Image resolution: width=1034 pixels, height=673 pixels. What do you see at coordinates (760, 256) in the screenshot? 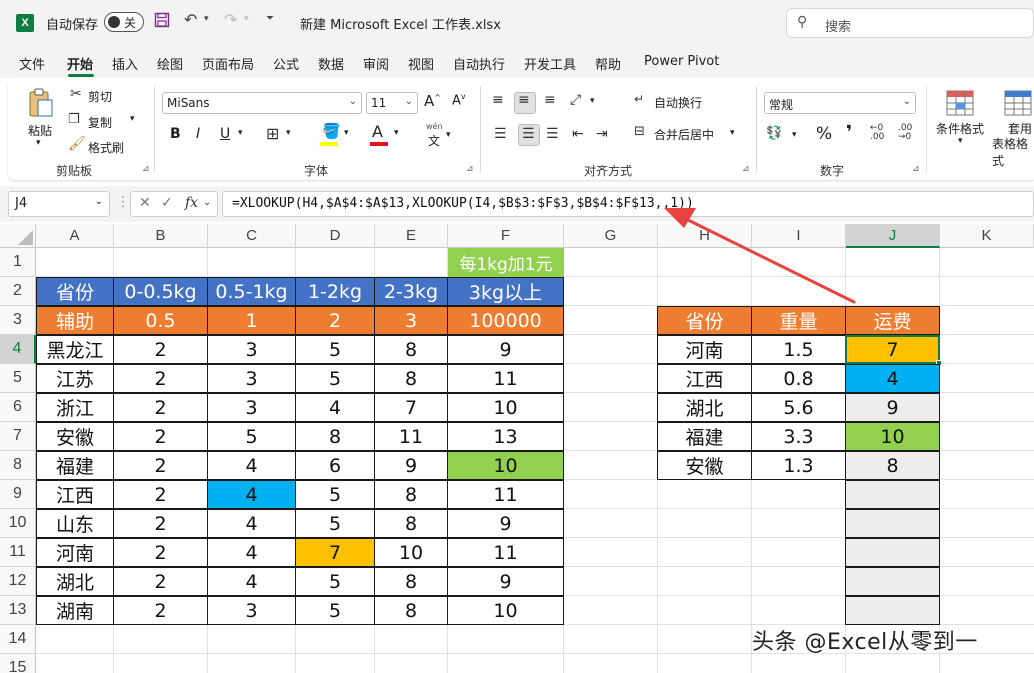
I see `annotation-arrow` at bounding box center [760, 256].